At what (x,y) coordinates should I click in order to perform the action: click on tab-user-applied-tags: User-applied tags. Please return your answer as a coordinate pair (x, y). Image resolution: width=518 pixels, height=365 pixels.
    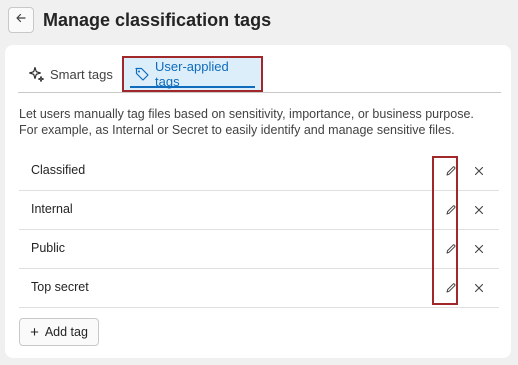
    Looking at the image, I should click on (192, 74).